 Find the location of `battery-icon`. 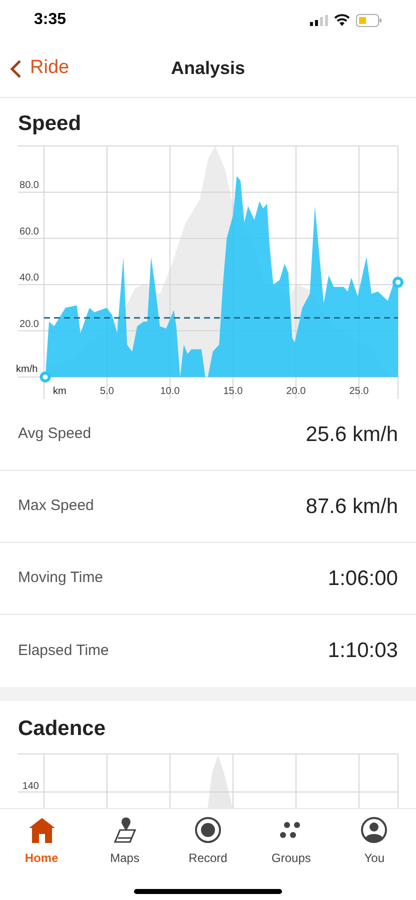

battery-icon is located at coordinates (369, 20).